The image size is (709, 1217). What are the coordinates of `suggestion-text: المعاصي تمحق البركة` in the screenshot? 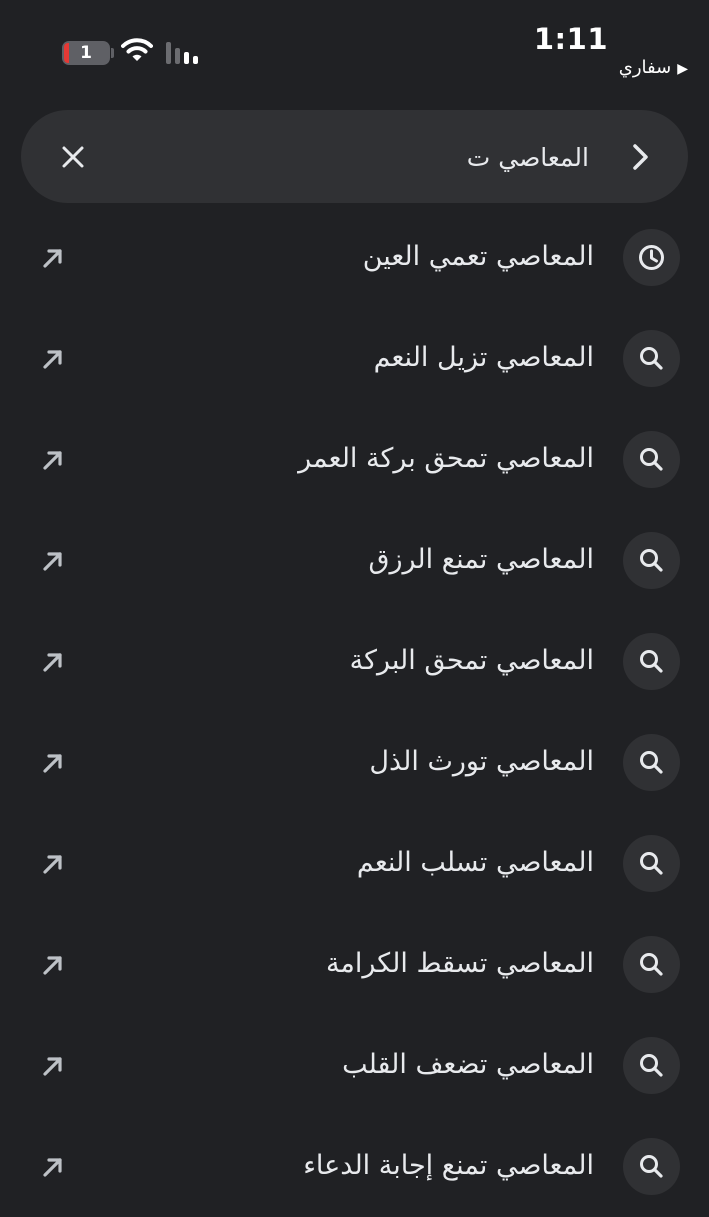 It's located at (471, 660).